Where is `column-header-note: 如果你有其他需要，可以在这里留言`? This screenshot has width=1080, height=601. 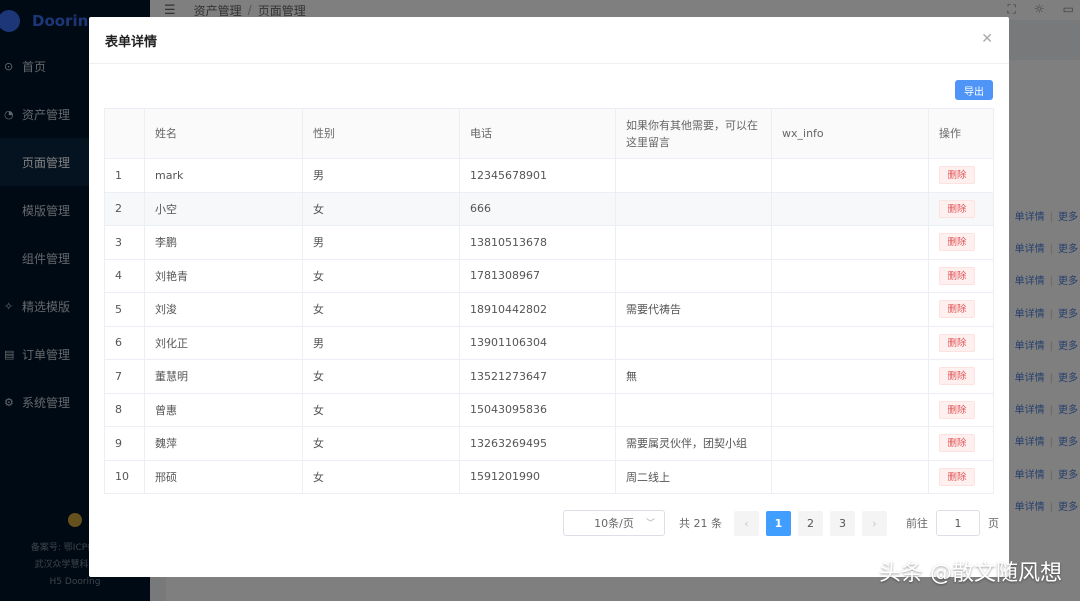
column-header-note: 如果你有其他需要，可以在这里留言 is located at coordinates (693, 133).